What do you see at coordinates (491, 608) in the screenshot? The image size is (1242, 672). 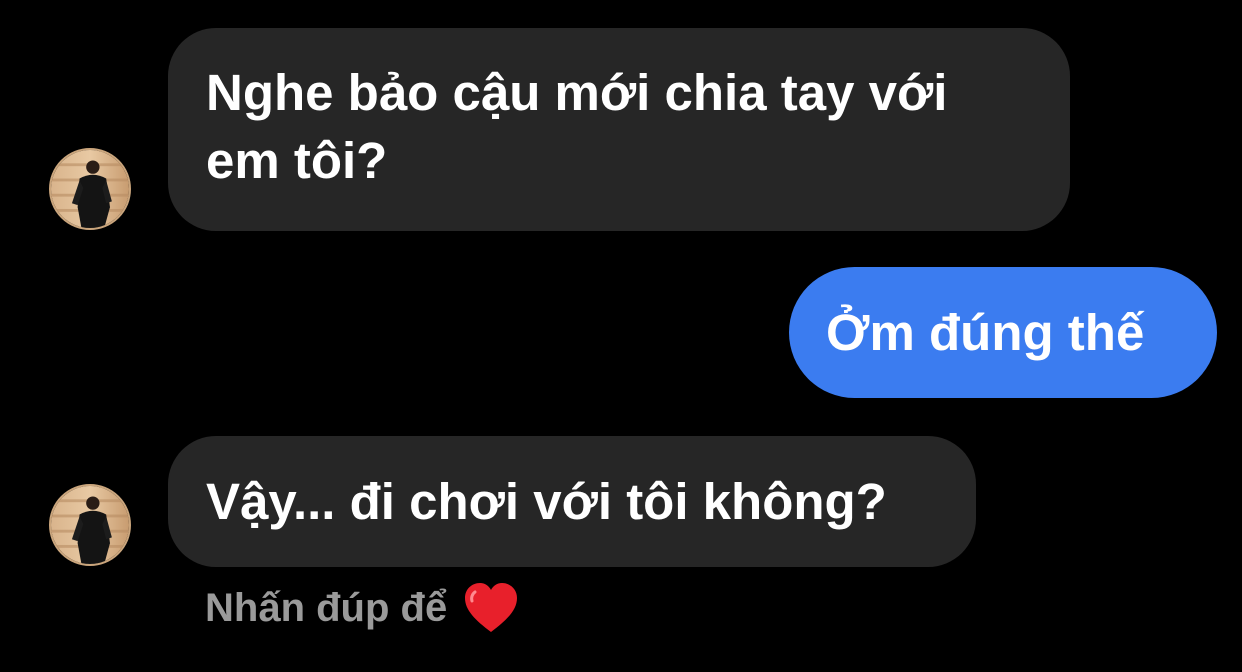 I see `heart-icon` at bounding box center [491, 608].